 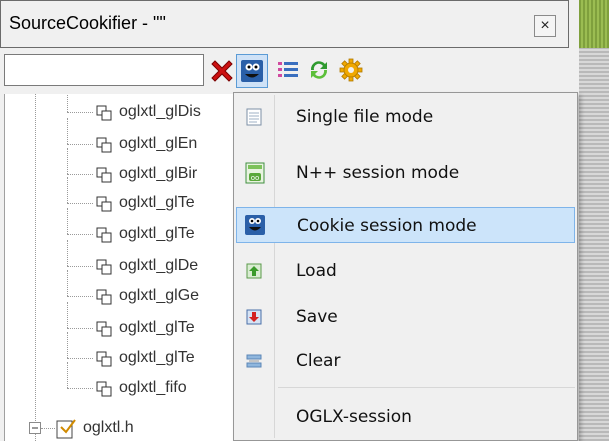 What do you see at coordinates (87, 23) in the screenshot?
I see `panel-title: SourceCookifier - ""` at bounding box center [87, 23].